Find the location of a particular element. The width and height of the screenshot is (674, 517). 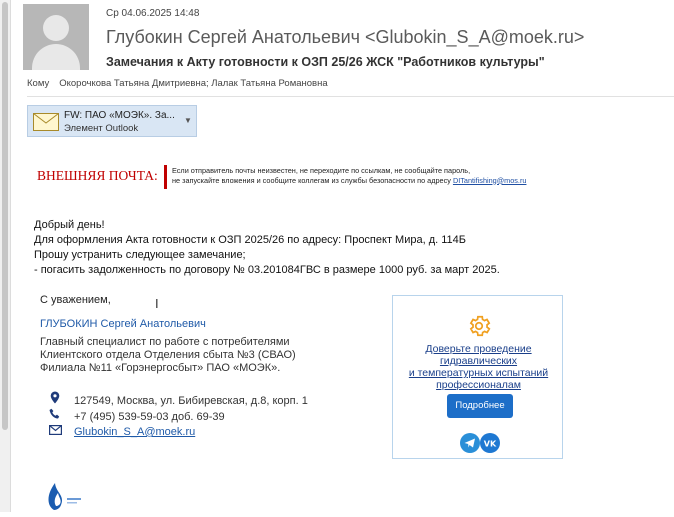

vk-icon: VK is located at coordinates (490, 443).